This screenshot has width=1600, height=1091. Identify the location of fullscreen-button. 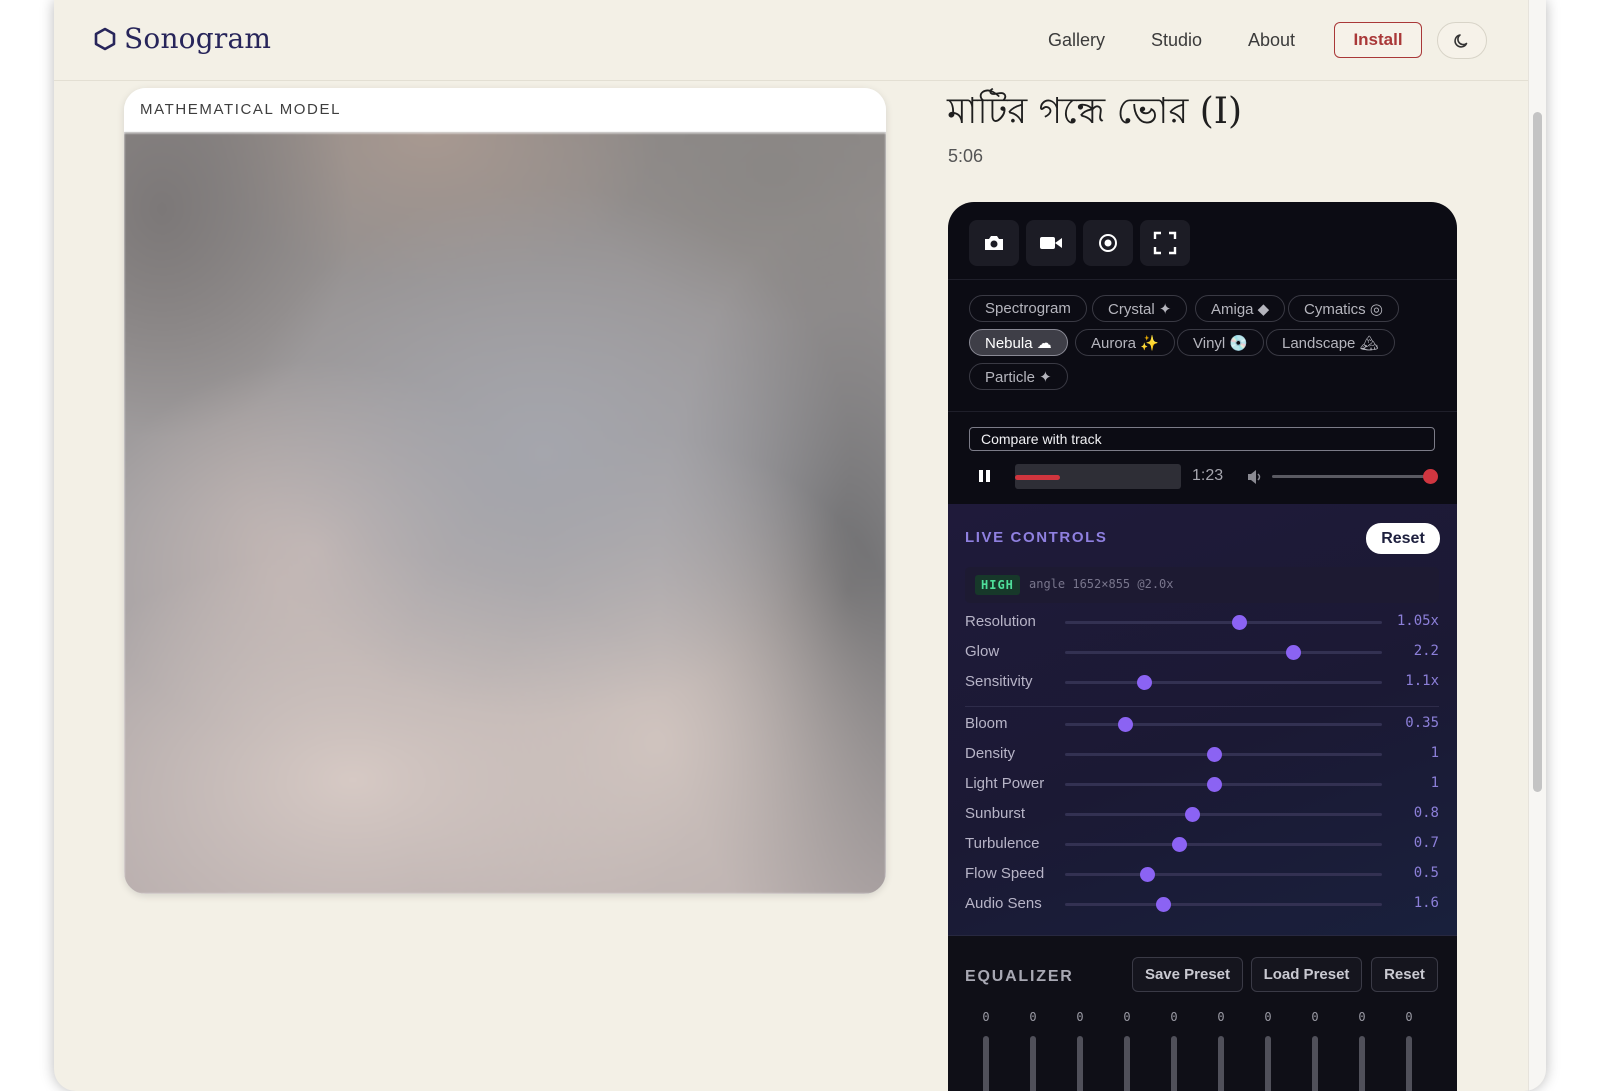
(1165, 243).